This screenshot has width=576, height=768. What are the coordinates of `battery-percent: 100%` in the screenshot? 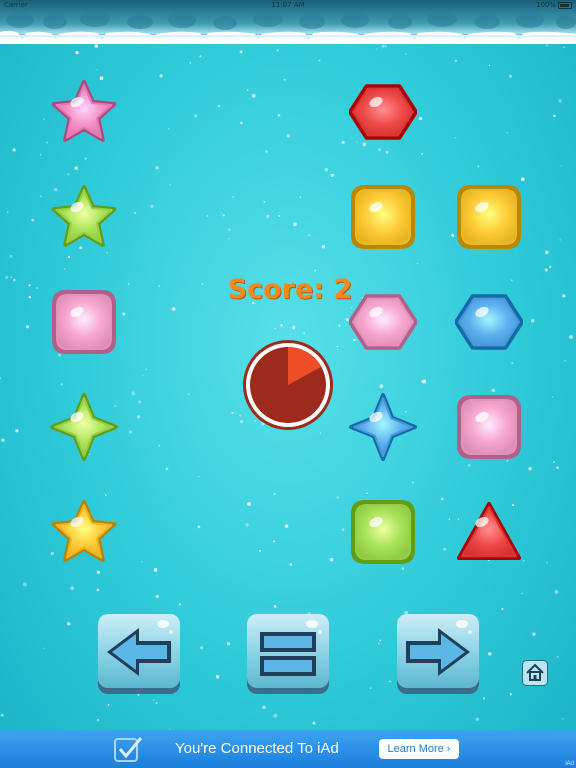 It's located at (545, 5).